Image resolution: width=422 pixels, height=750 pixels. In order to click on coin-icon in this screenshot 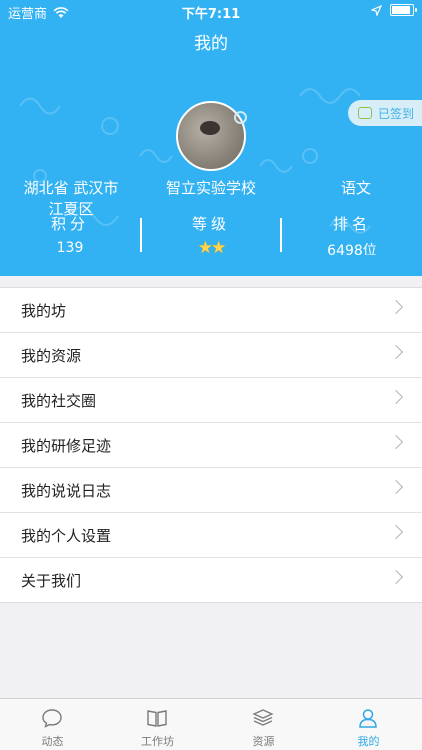, I will do `click(365, 113)`.